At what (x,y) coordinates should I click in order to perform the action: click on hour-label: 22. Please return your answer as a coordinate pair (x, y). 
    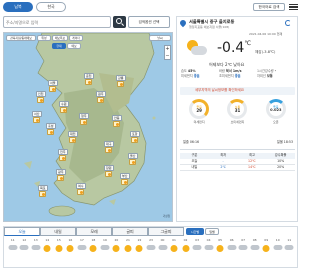
    Looking at the image, I should click on (139, 240).